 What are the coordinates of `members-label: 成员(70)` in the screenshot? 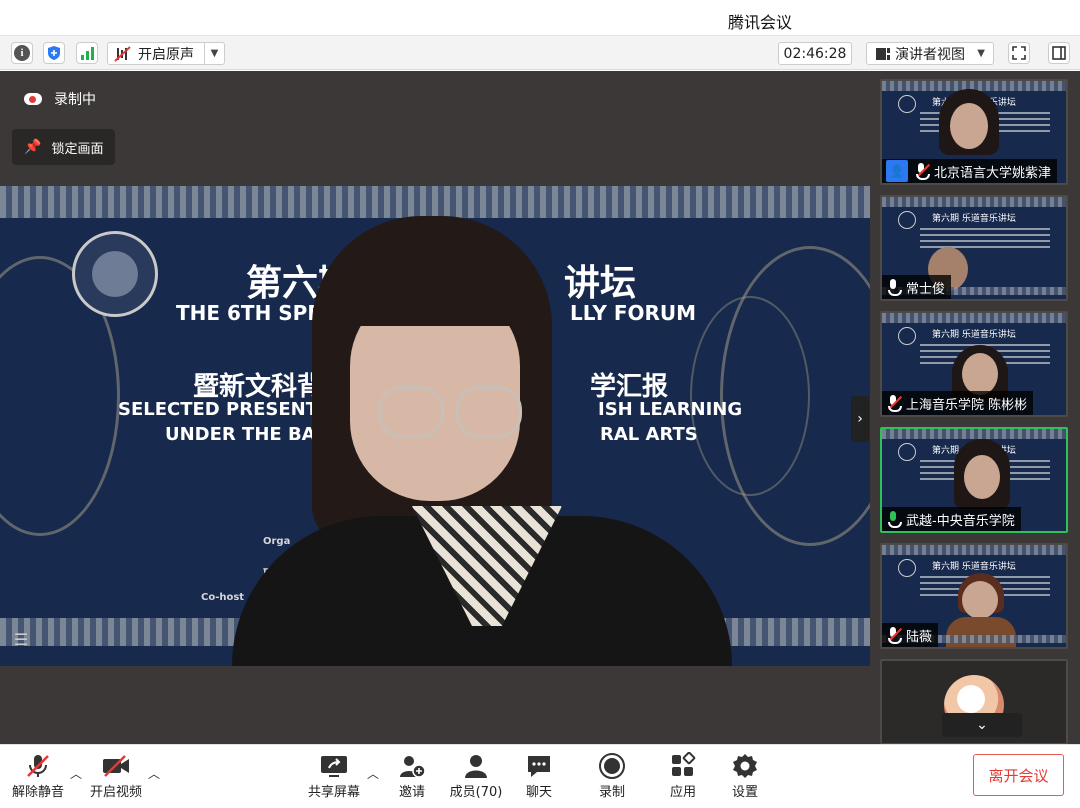 It's located at (476, 792).